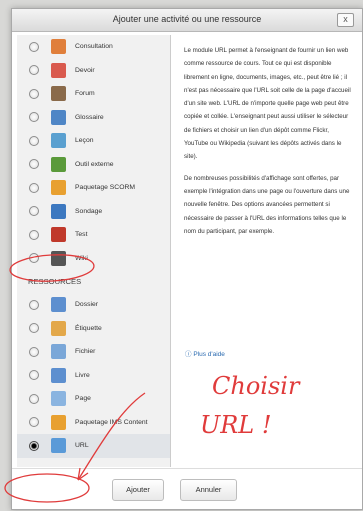 This screenshot has height=511, width=363. What do you see at coordinates (55, 281) in the screenshot?
I see `resources-heading: RESSOURCES` at bounding box center [55, 281].